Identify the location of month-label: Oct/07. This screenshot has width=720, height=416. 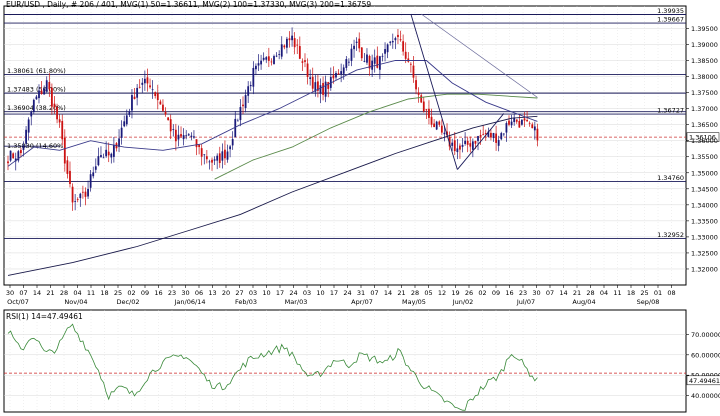
(18, 302).